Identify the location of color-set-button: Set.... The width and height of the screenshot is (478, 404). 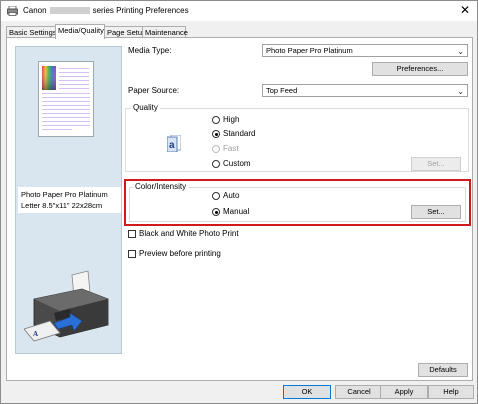
(436, 212).